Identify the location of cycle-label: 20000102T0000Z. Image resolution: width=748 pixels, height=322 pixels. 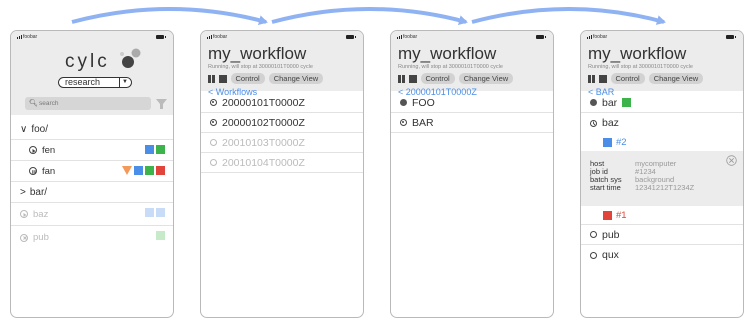
(263, 122).